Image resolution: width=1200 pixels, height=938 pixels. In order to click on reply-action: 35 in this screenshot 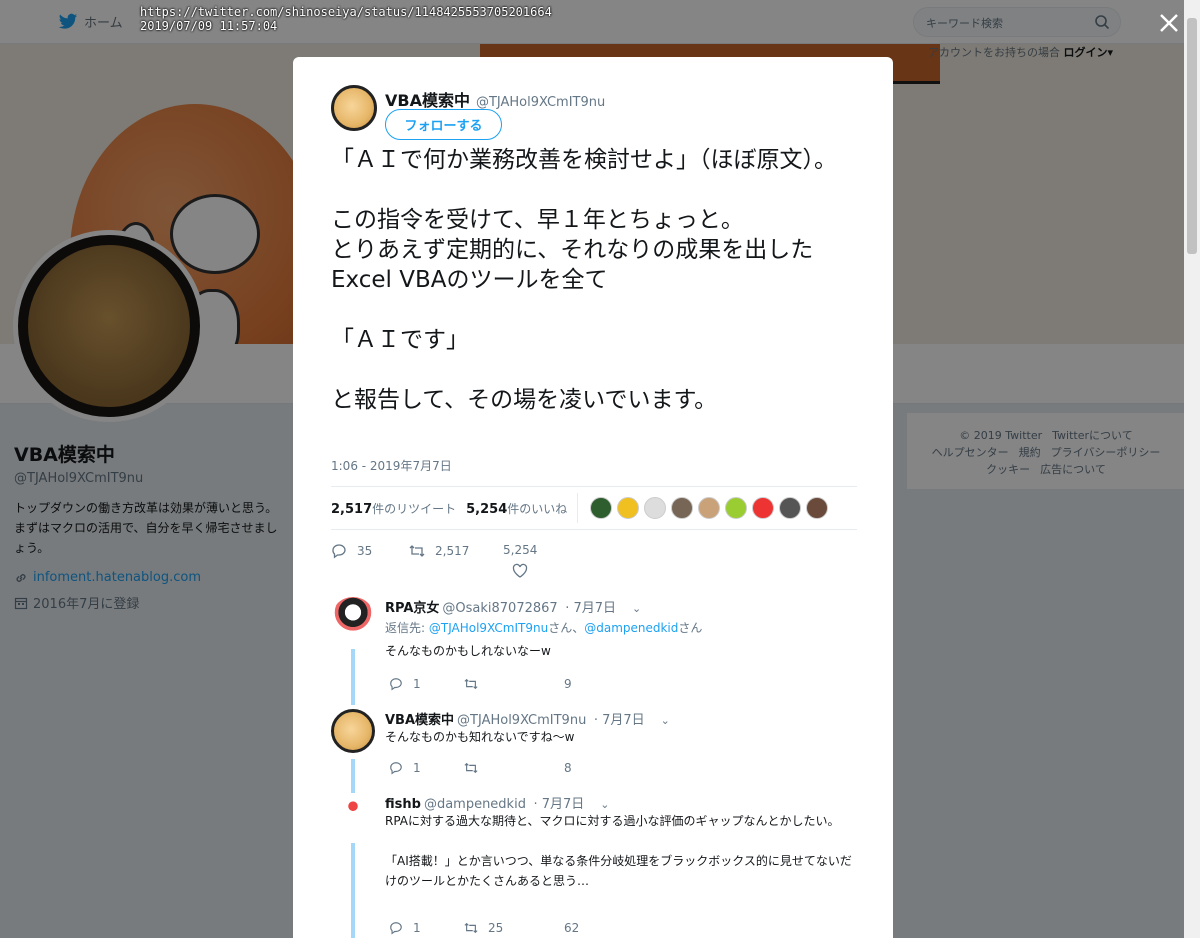, I will do `click(351, 551)`.